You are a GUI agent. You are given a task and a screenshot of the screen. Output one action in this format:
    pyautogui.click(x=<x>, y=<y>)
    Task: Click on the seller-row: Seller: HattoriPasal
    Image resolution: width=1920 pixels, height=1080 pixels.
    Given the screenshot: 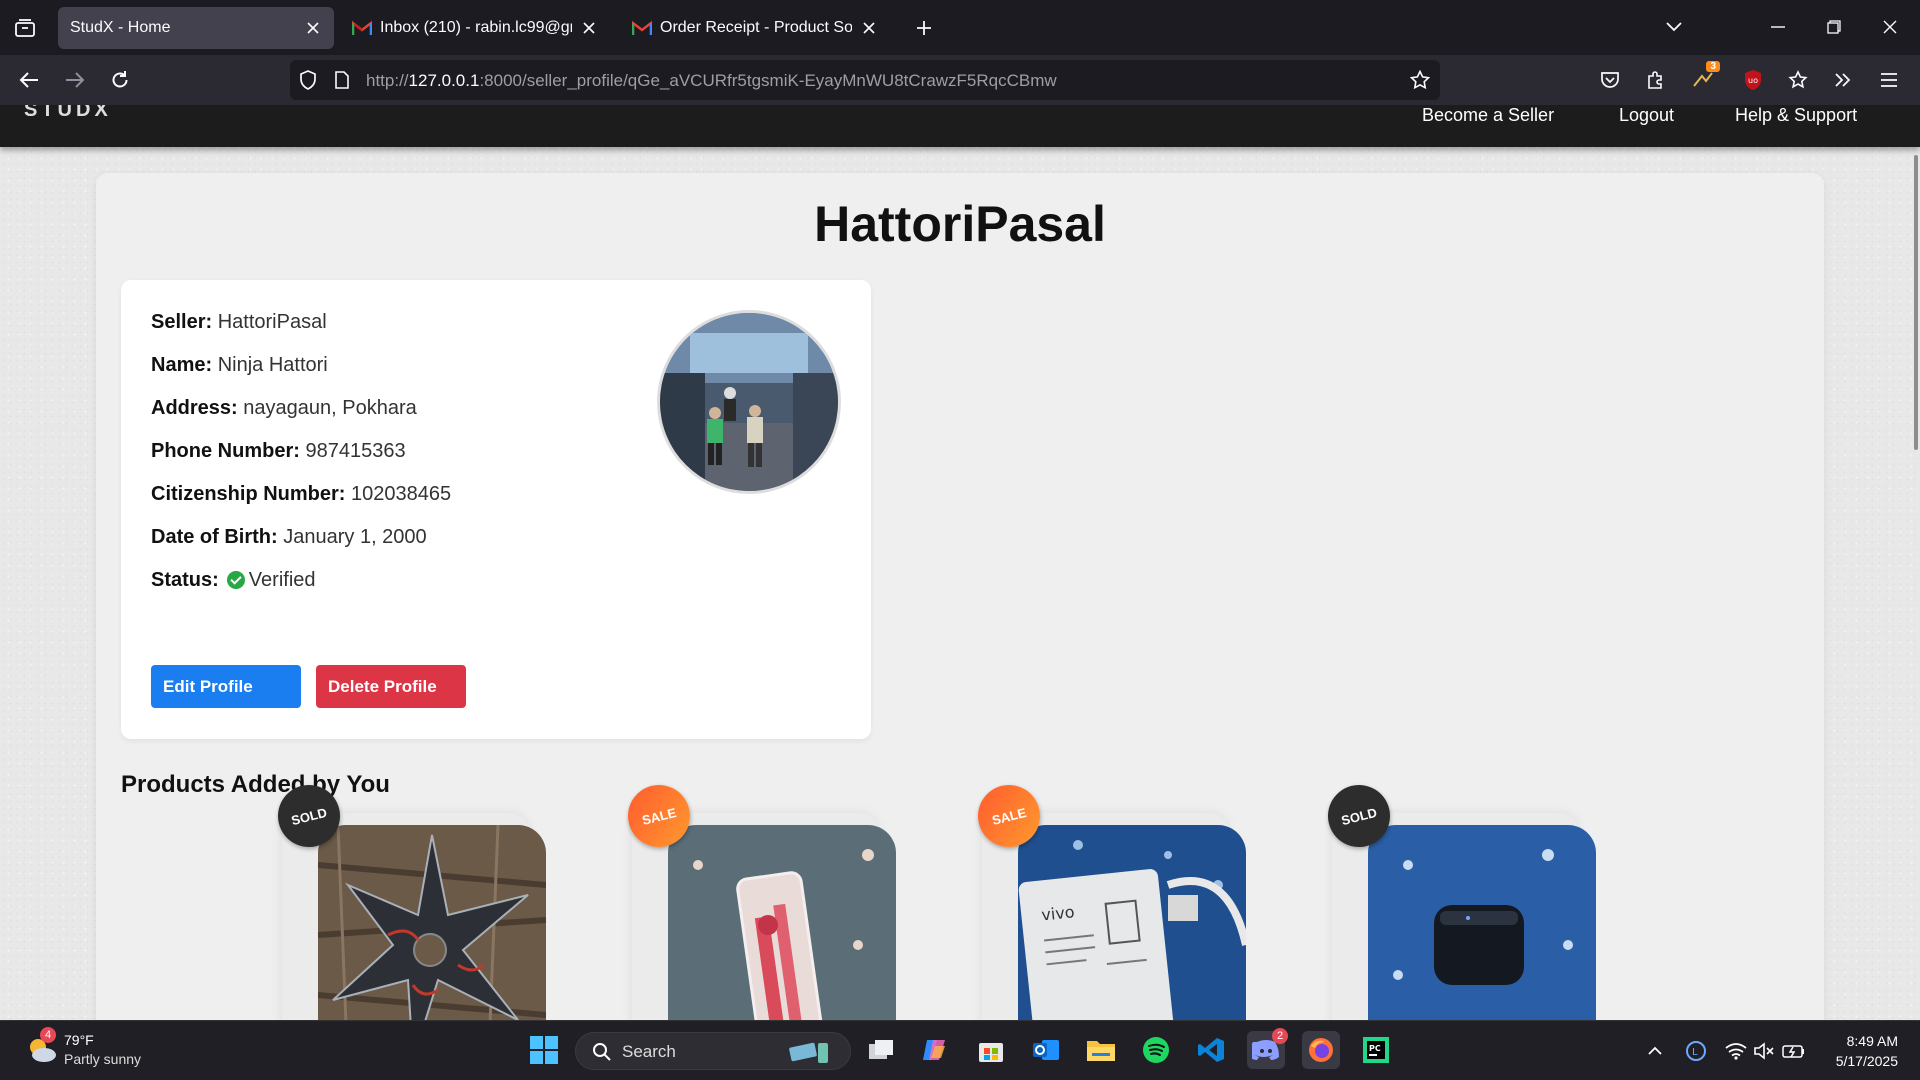 What is the action you would take?
    pyautogui.click(x=239, y=322)
    